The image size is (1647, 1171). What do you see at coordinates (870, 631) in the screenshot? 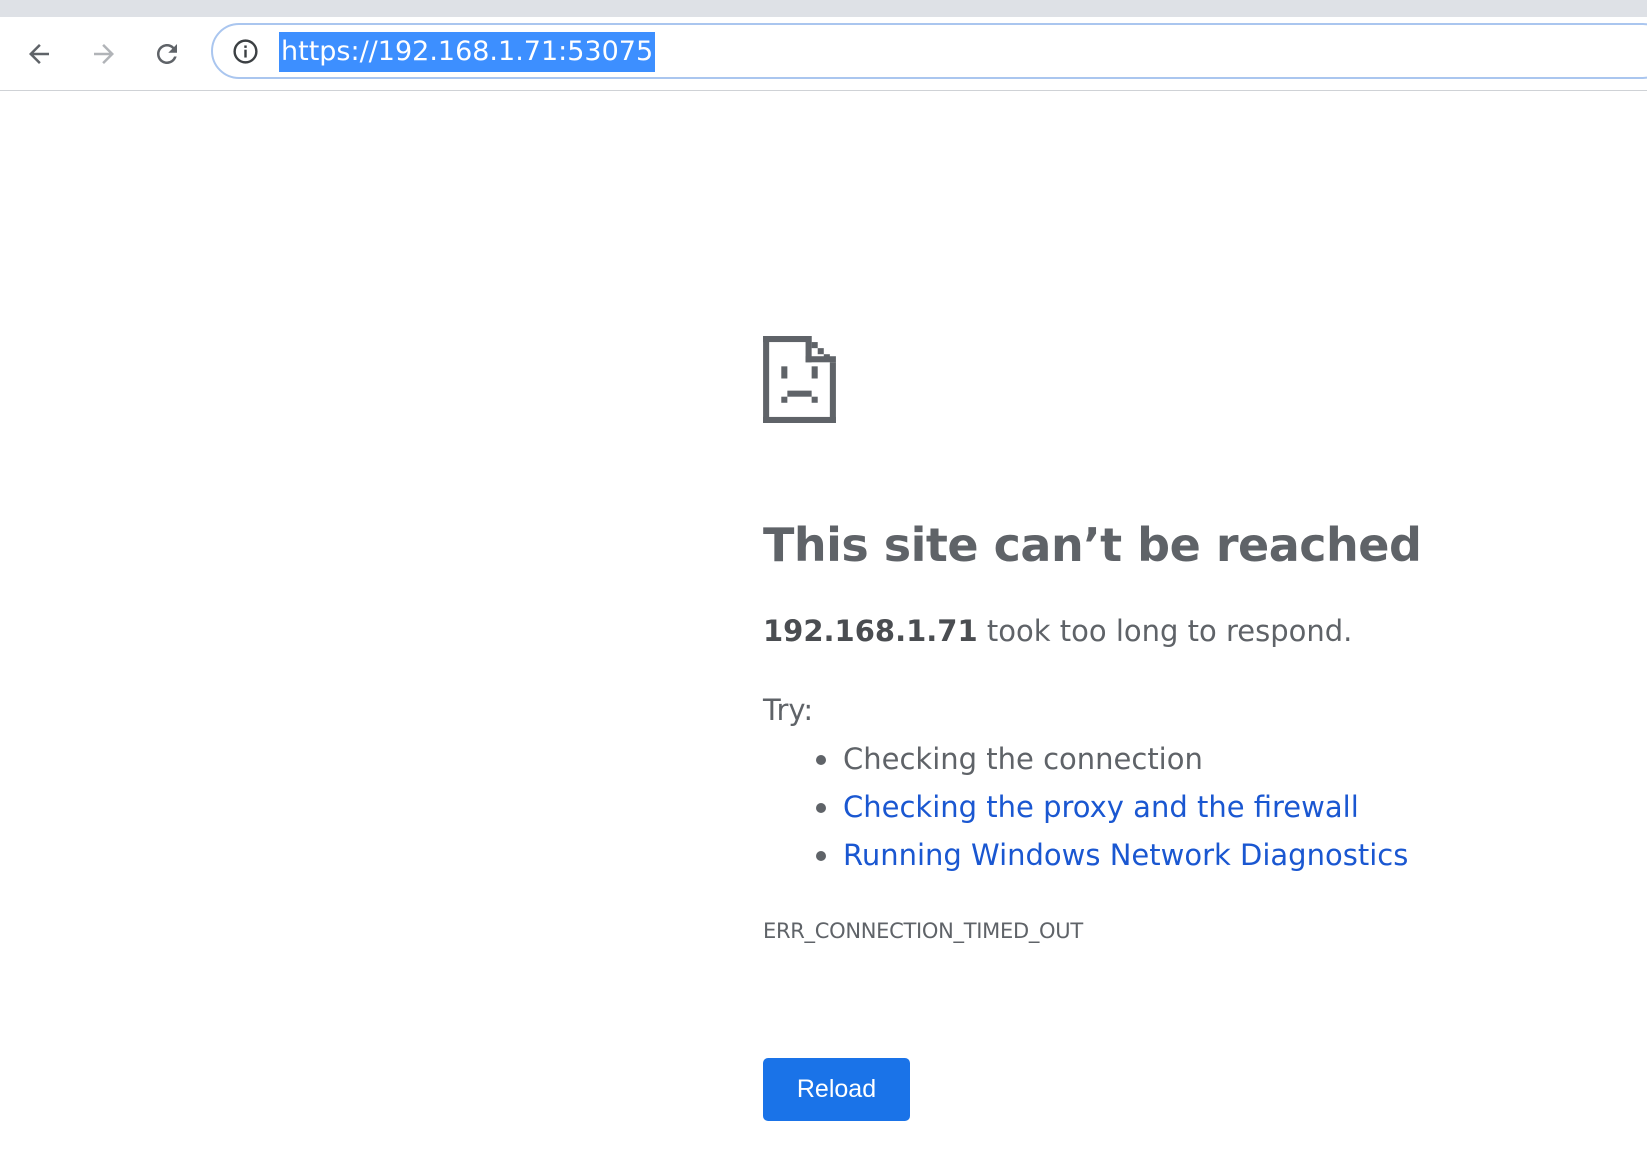
I see `error-host: 192.168.1.71` at bounding box center [870, 631].